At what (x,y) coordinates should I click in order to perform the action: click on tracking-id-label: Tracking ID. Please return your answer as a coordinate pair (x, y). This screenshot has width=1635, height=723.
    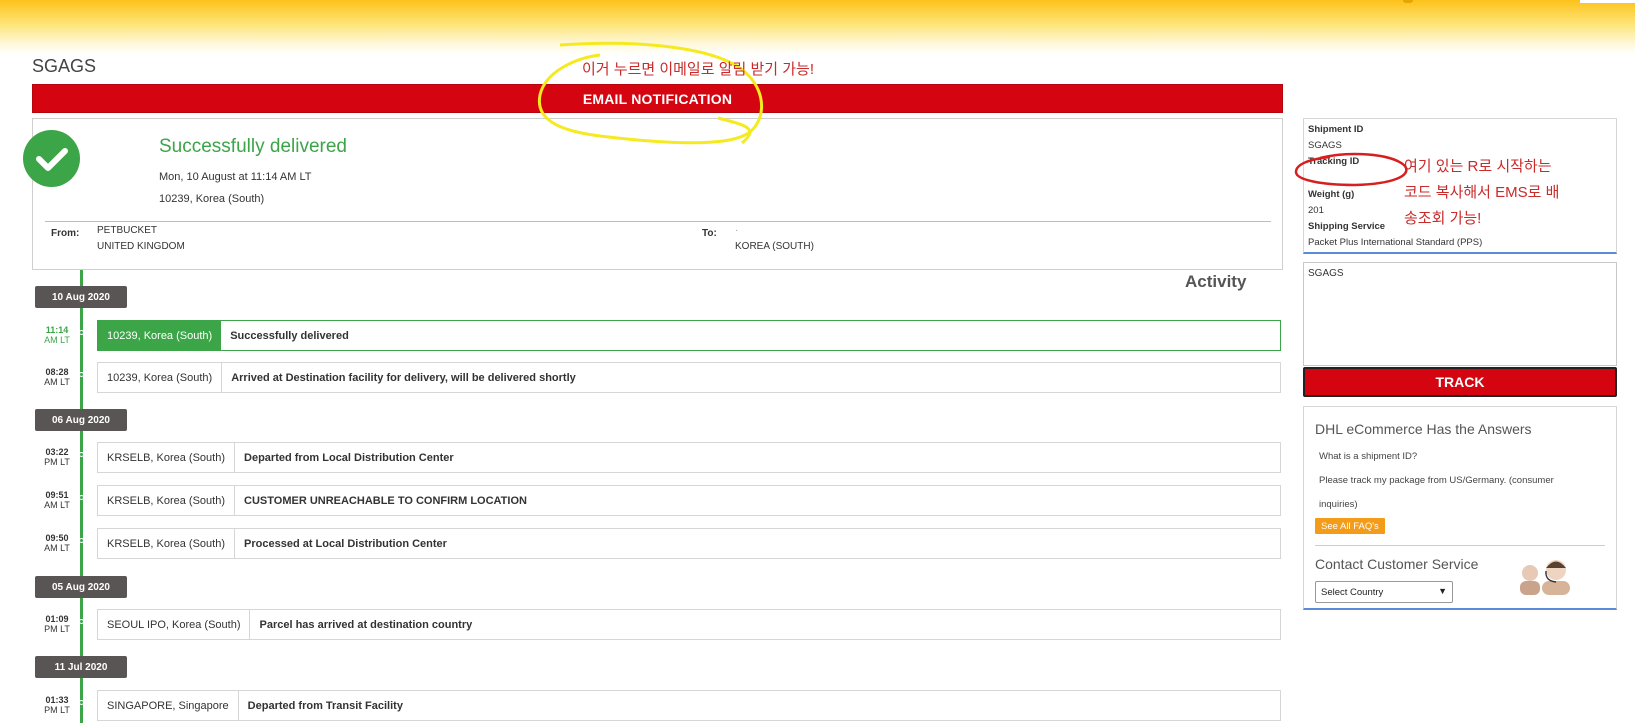
    Looking at the image, I should click on (1334, 161).